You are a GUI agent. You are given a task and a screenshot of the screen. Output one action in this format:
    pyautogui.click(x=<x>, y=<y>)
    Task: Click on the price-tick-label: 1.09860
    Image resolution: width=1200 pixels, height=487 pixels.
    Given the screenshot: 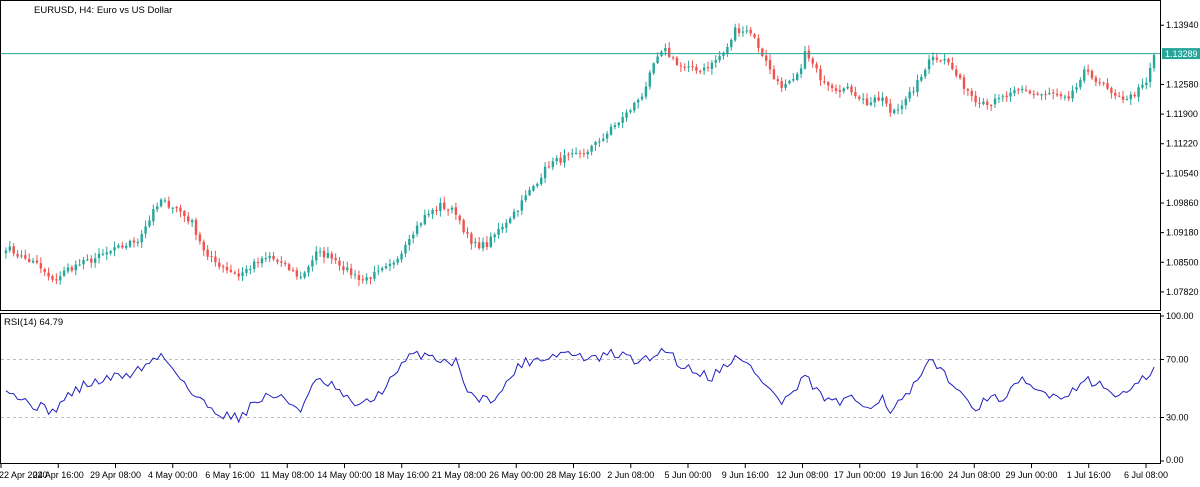 What is the action you would take?
    pyautogui.click(x=1182, y=203)
    